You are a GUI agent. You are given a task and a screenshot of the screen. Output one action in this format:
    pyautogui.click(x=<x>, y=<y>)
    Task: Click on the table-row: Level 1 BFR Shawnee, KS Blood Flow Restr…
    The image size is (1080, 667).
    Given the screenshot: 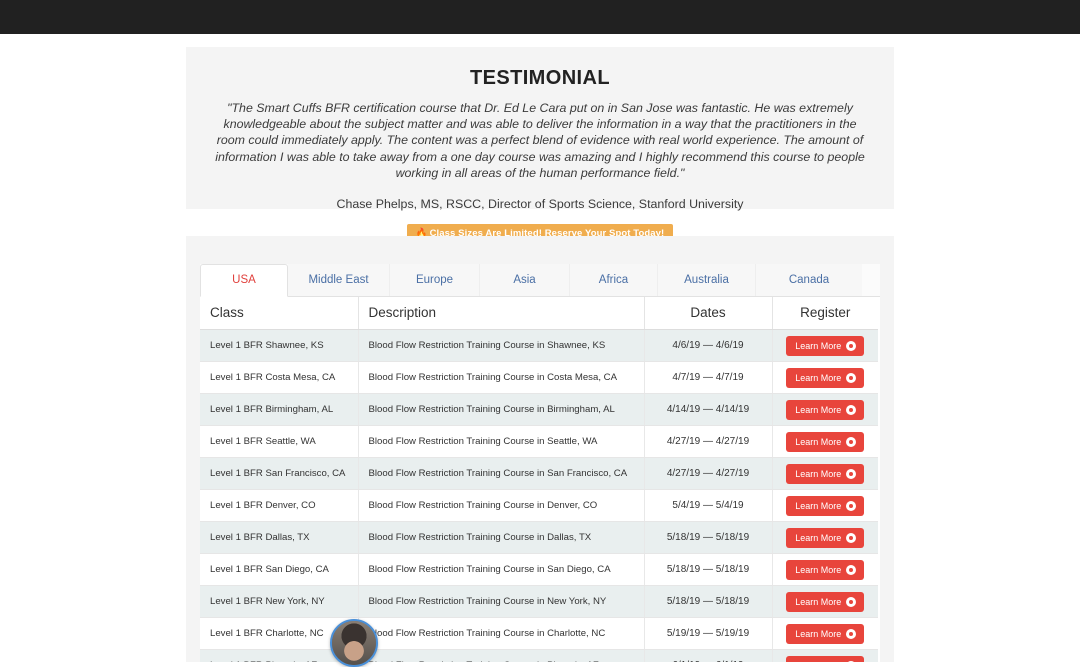 What is the action you would take?
    pyautogui.click(x=539, y=345)
    